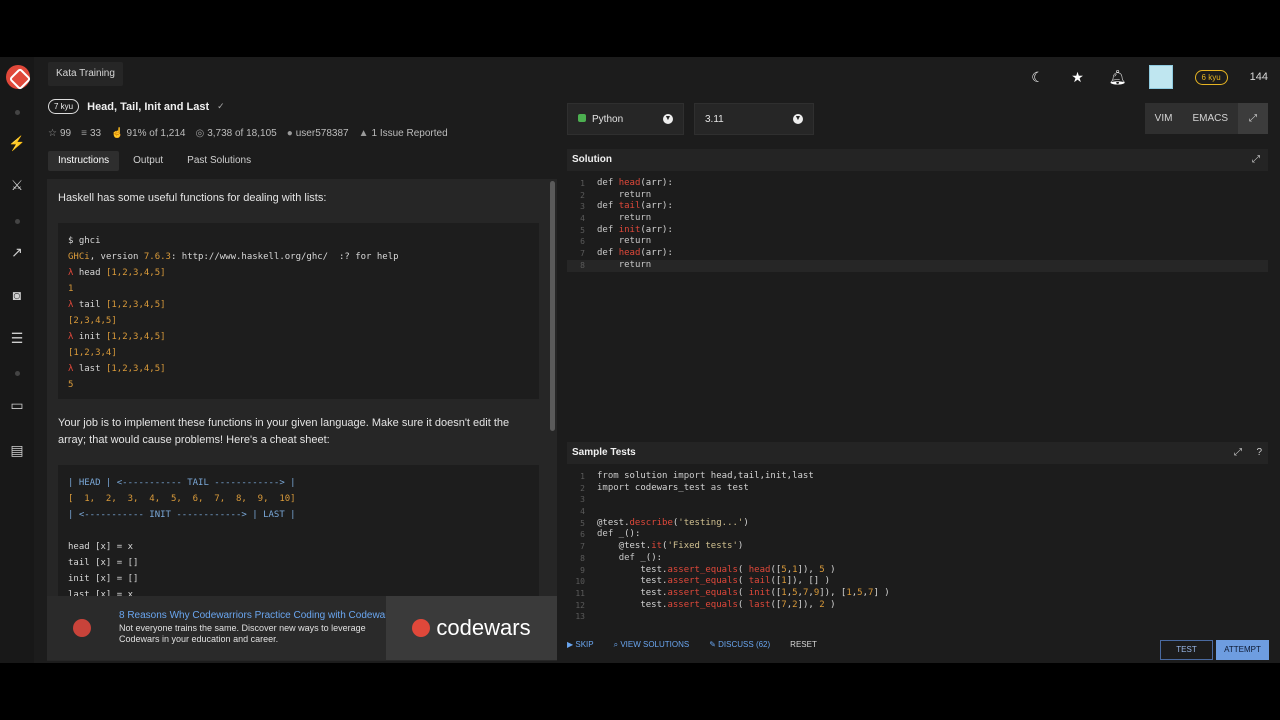 The image size is (1280, 720). I want to click on fullscreen-icon: ⤢, so click(1253, 118).